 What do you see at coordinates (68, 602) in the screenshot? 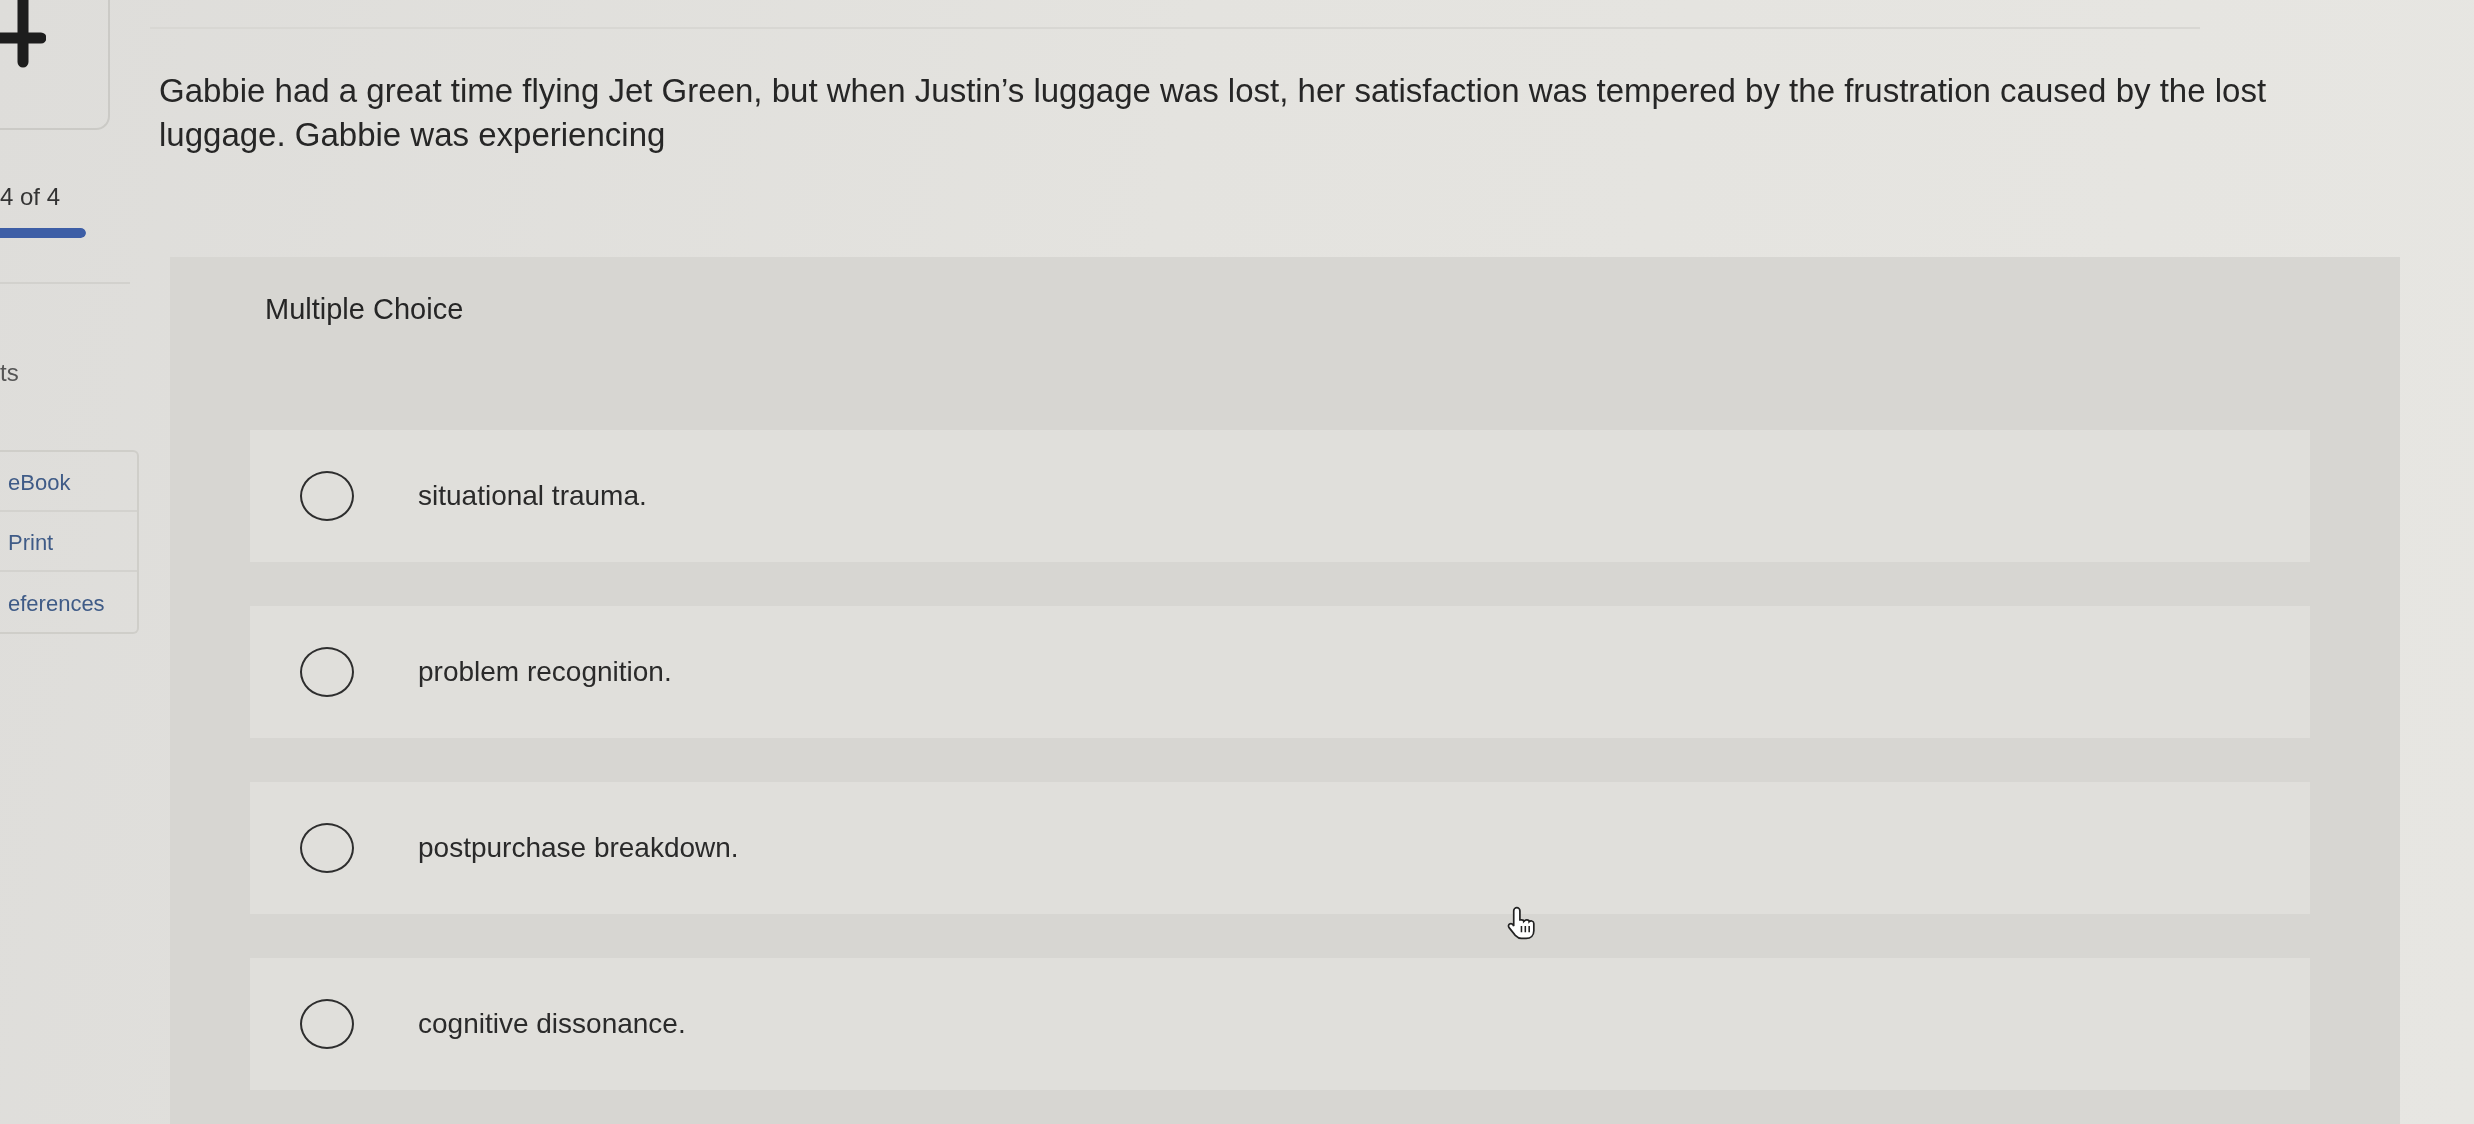
I see `resource-link: eferences` at bounding box center [68, 602].